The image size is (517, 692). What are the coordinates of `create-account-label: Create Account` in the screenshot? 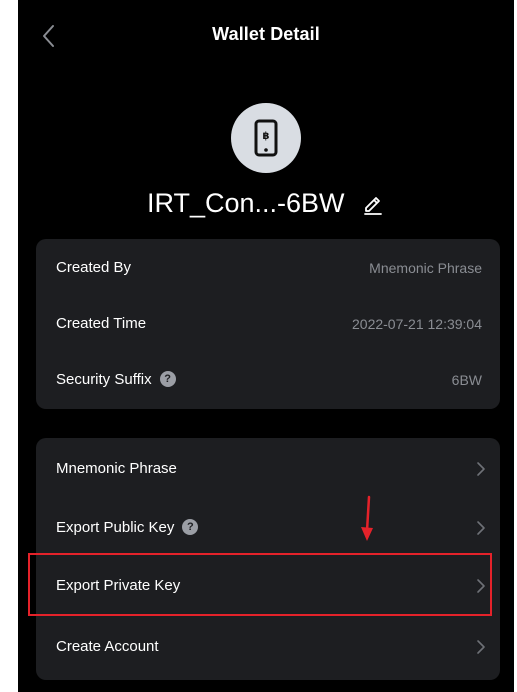 It's located at (107, 646).